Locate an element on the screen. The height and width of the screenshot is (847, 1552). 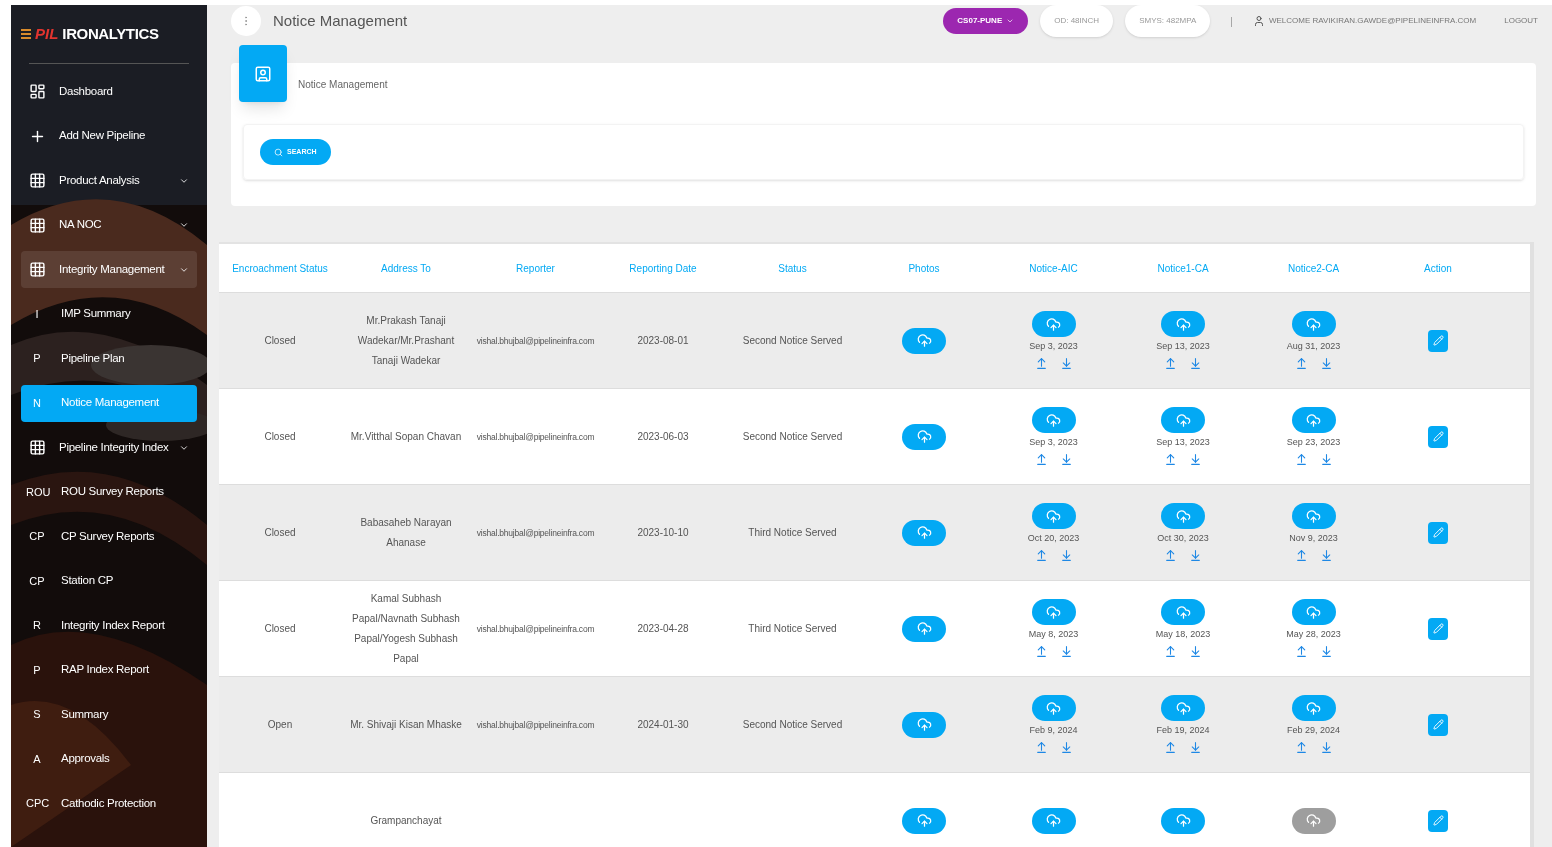
table-cell-text: 2023-04-28 is located at coordinates (663, 628).